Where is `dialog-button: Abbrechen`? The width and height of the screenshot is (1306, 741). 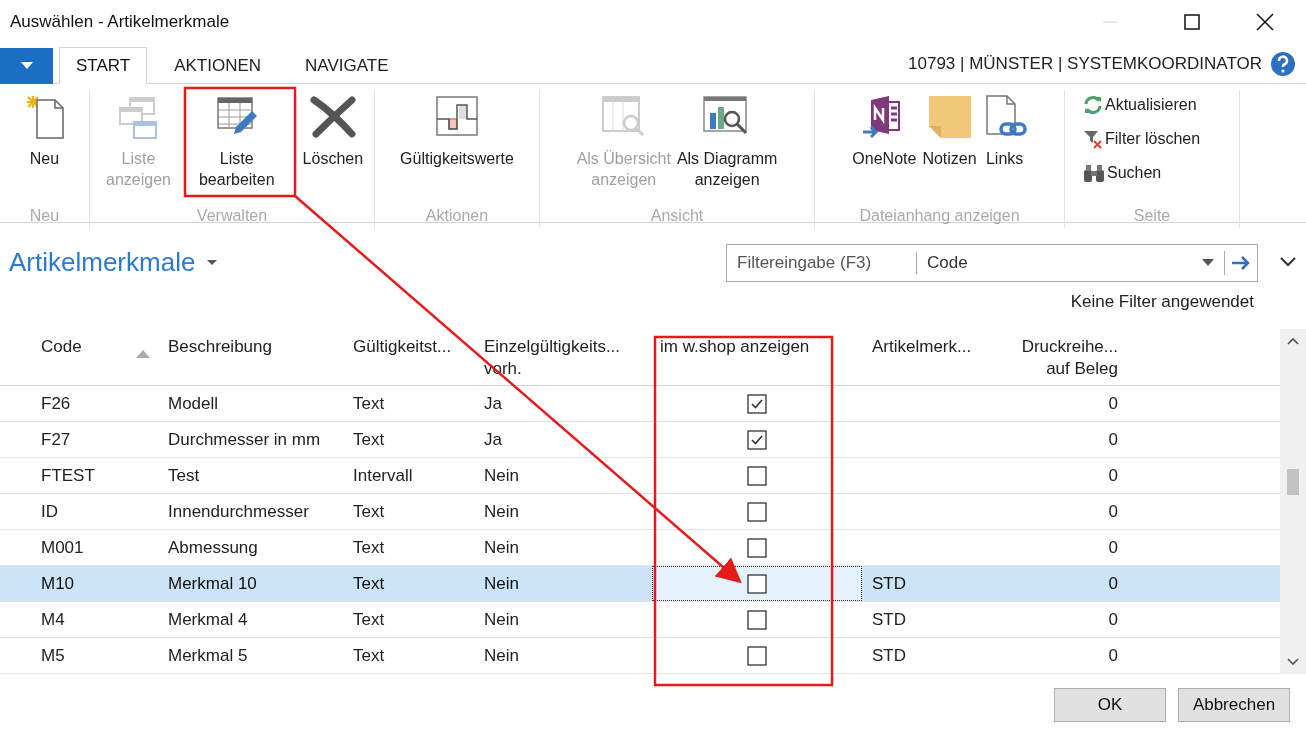
dialog-button: Abbrechen is located at coordinates (1234, 705).